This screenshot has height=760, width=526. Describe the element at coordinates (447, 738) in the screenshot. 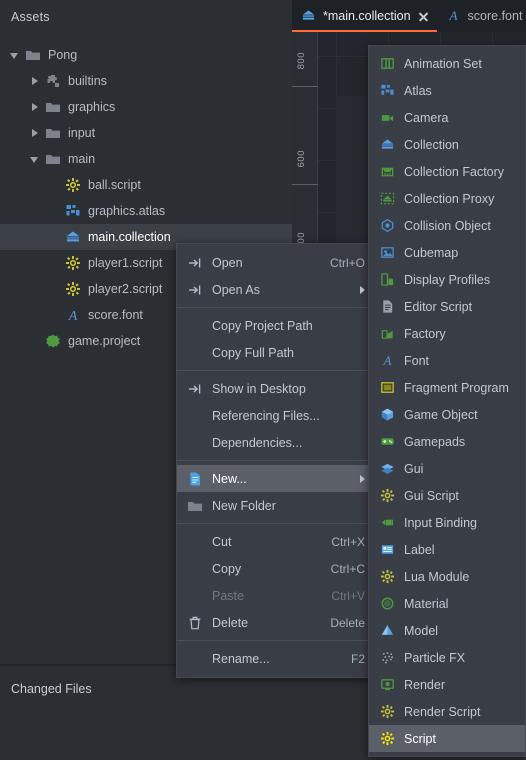

I see `new-asset-item-script: Script` at that location.